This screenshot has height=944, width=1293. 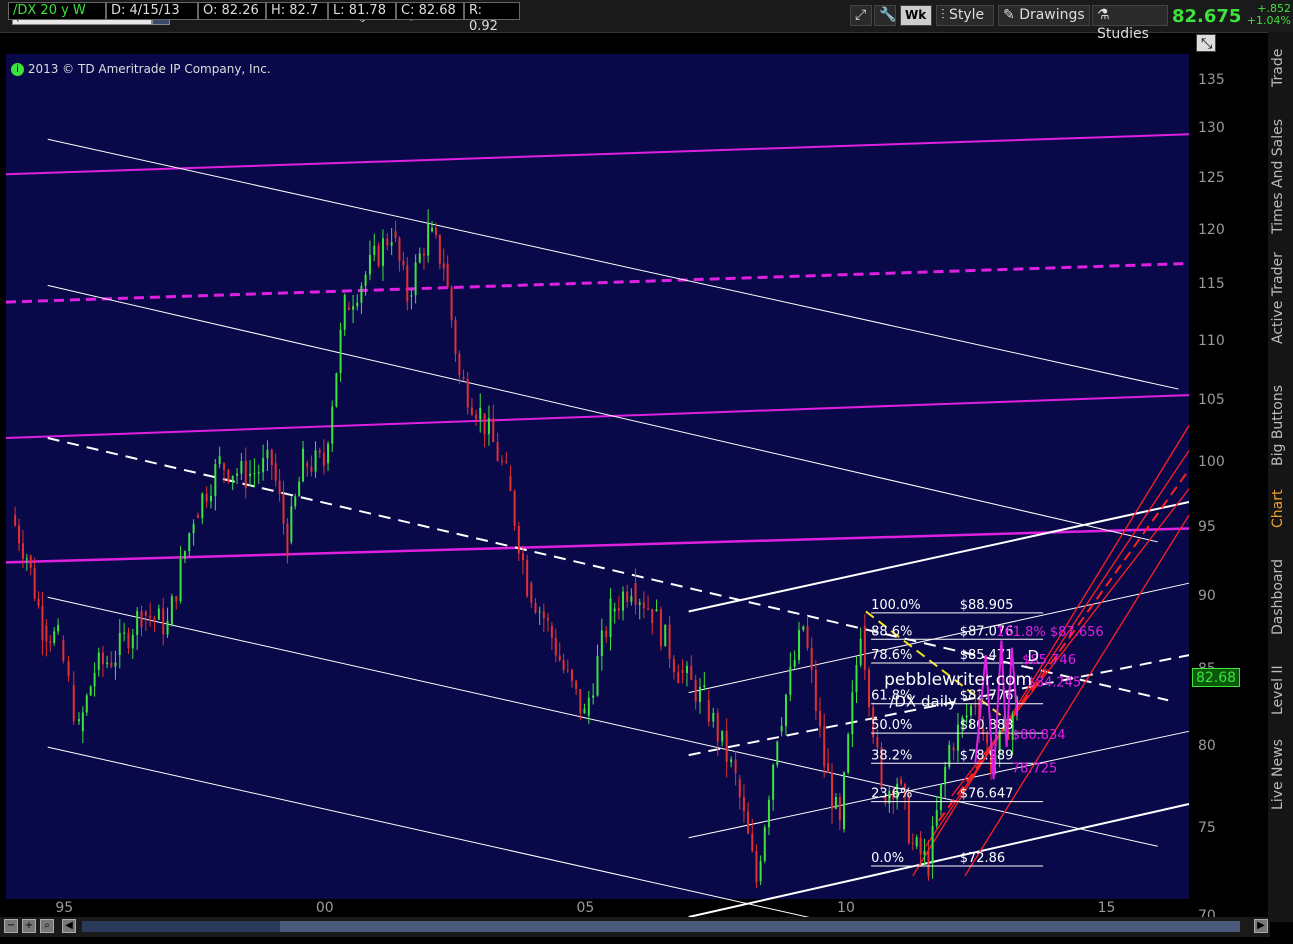 I want to click on scroll-left-button: ◀, so click(x=69, y=926).